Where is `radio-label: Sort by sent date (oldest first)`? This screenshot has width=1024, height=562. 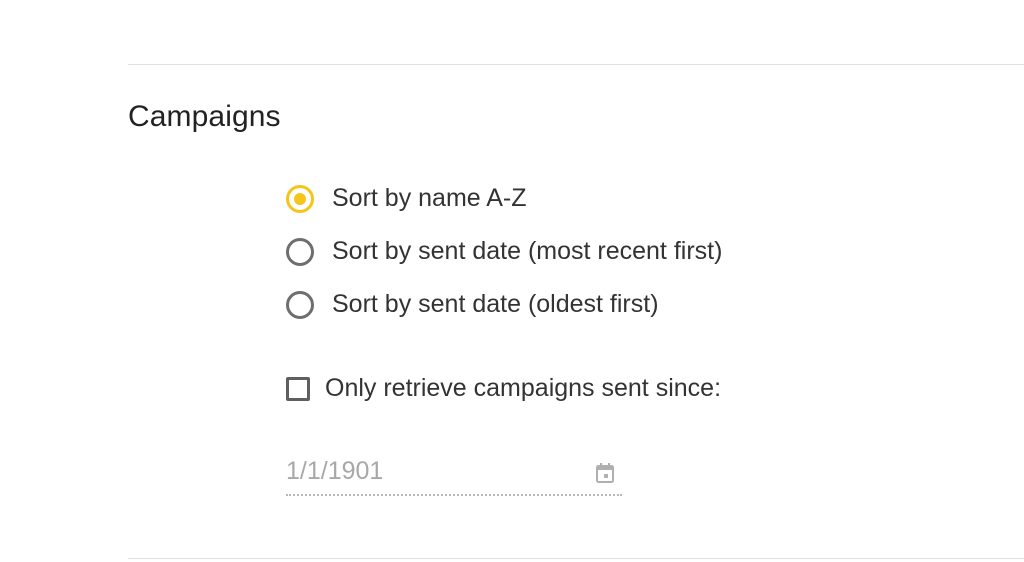 radio-label: Sort by sent date (oldest first) is located at coordinates (495, 304).